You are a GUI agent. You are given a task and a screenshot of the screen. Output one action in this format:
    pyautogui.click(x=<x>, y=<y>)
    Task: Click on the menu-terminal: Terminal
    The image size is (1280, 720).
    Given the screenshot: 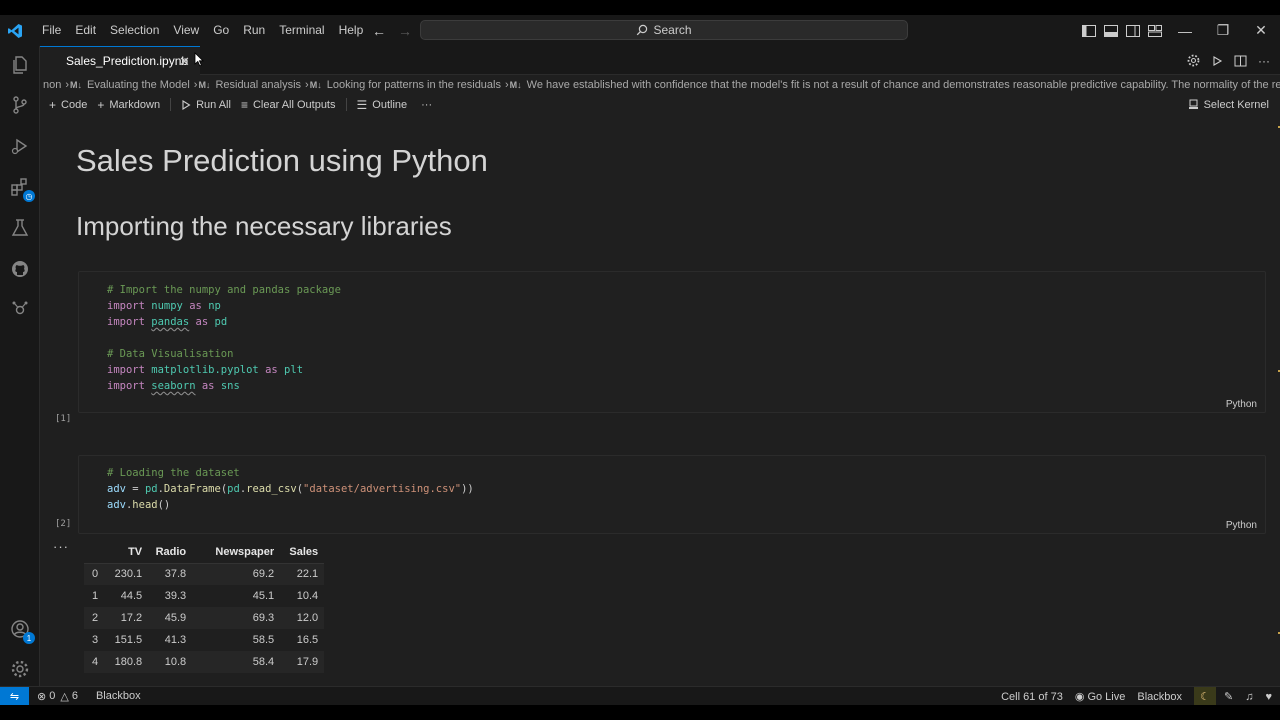 What is the action you would take?
    pyautogui.click(x=301, y=30)
    